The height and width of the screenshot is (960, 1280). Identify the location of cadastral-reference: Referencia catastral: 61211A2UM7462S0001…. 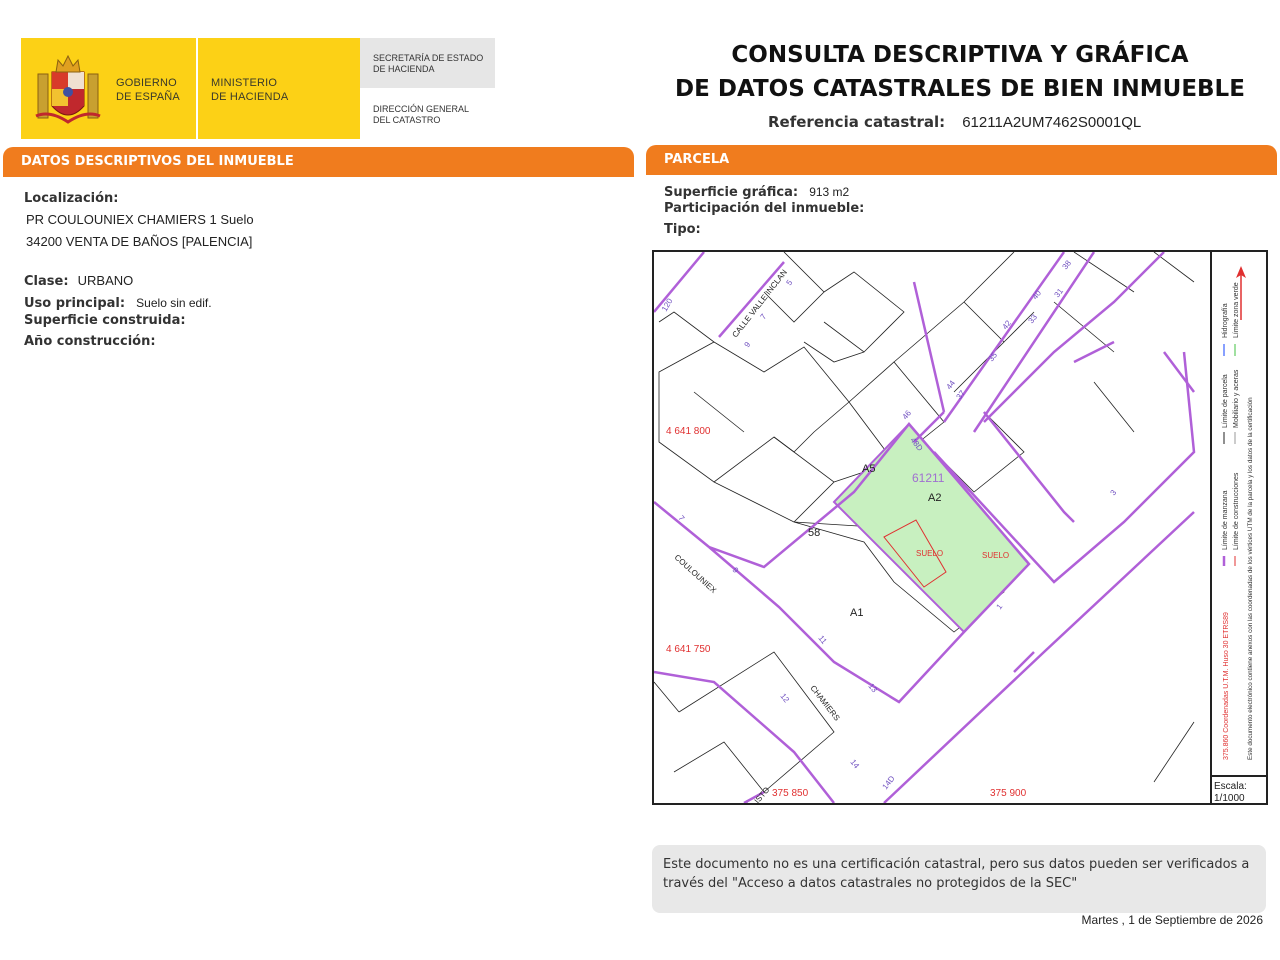
(954, 121).